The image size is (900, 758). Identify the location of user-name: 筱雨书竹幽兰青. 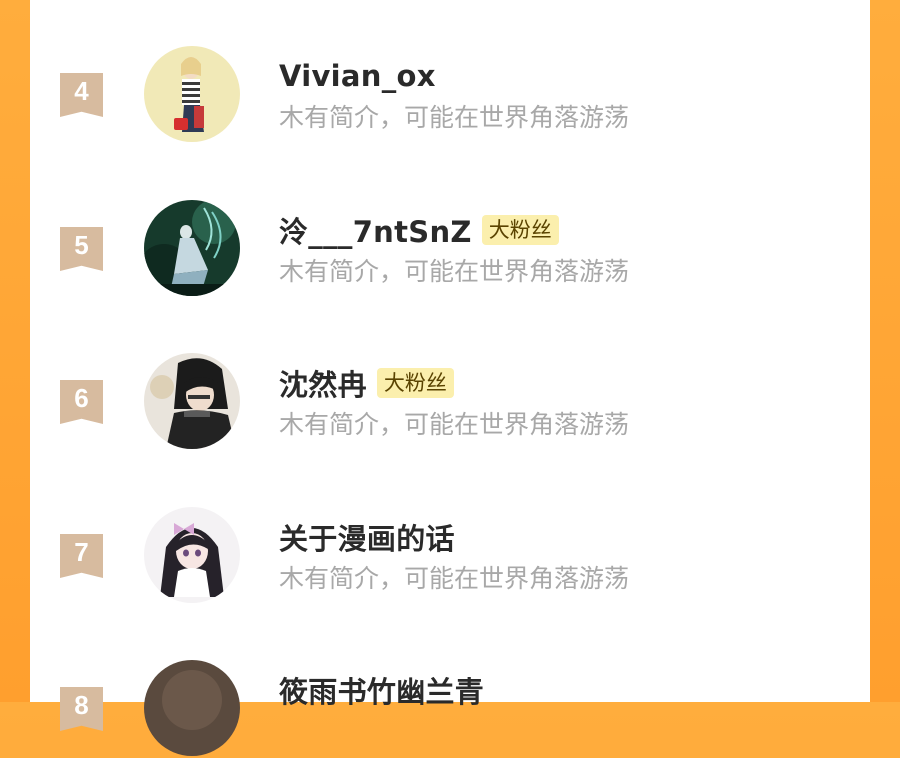
(381, 690).